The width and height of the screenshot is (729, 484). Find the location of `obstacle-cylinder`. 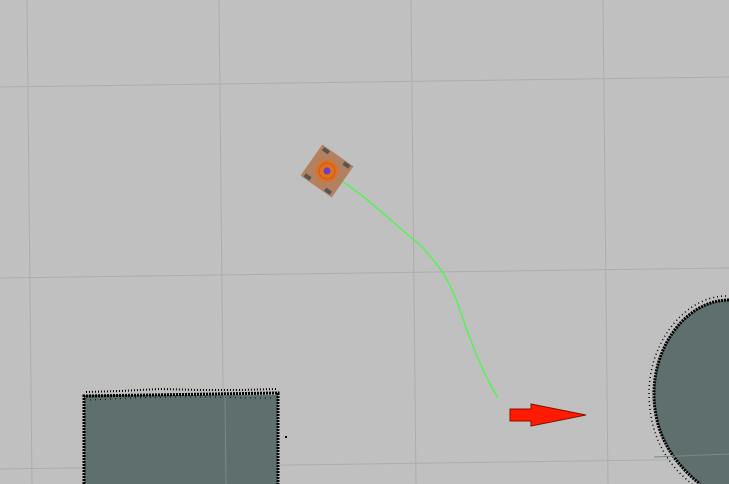

obstacle-cylinder is located at coordinates (688, 389).